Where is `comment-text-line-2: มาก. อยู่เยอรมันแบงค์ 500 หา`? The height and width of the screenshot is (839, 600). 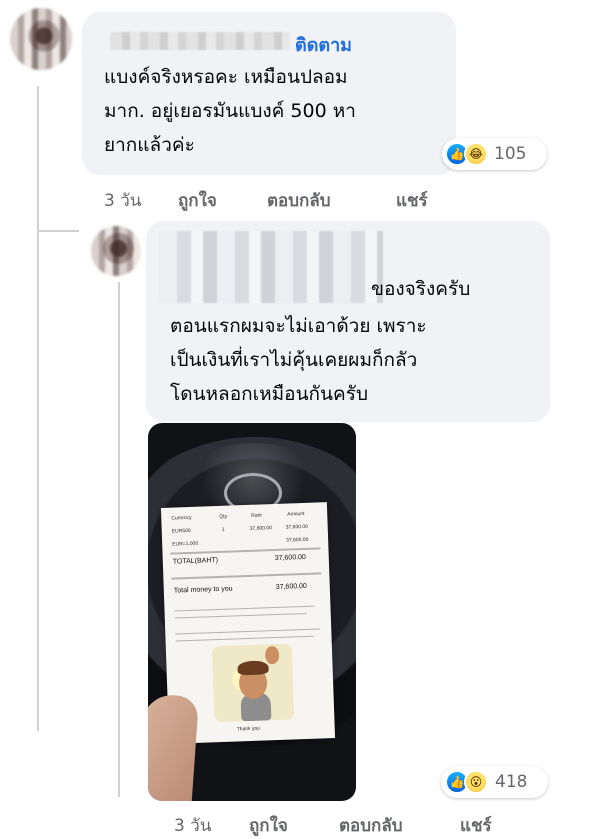 comment-text-line-2: มาก. อยู่เยอรมันแบงค์ 500 หา is located at coordinates (230, 111).